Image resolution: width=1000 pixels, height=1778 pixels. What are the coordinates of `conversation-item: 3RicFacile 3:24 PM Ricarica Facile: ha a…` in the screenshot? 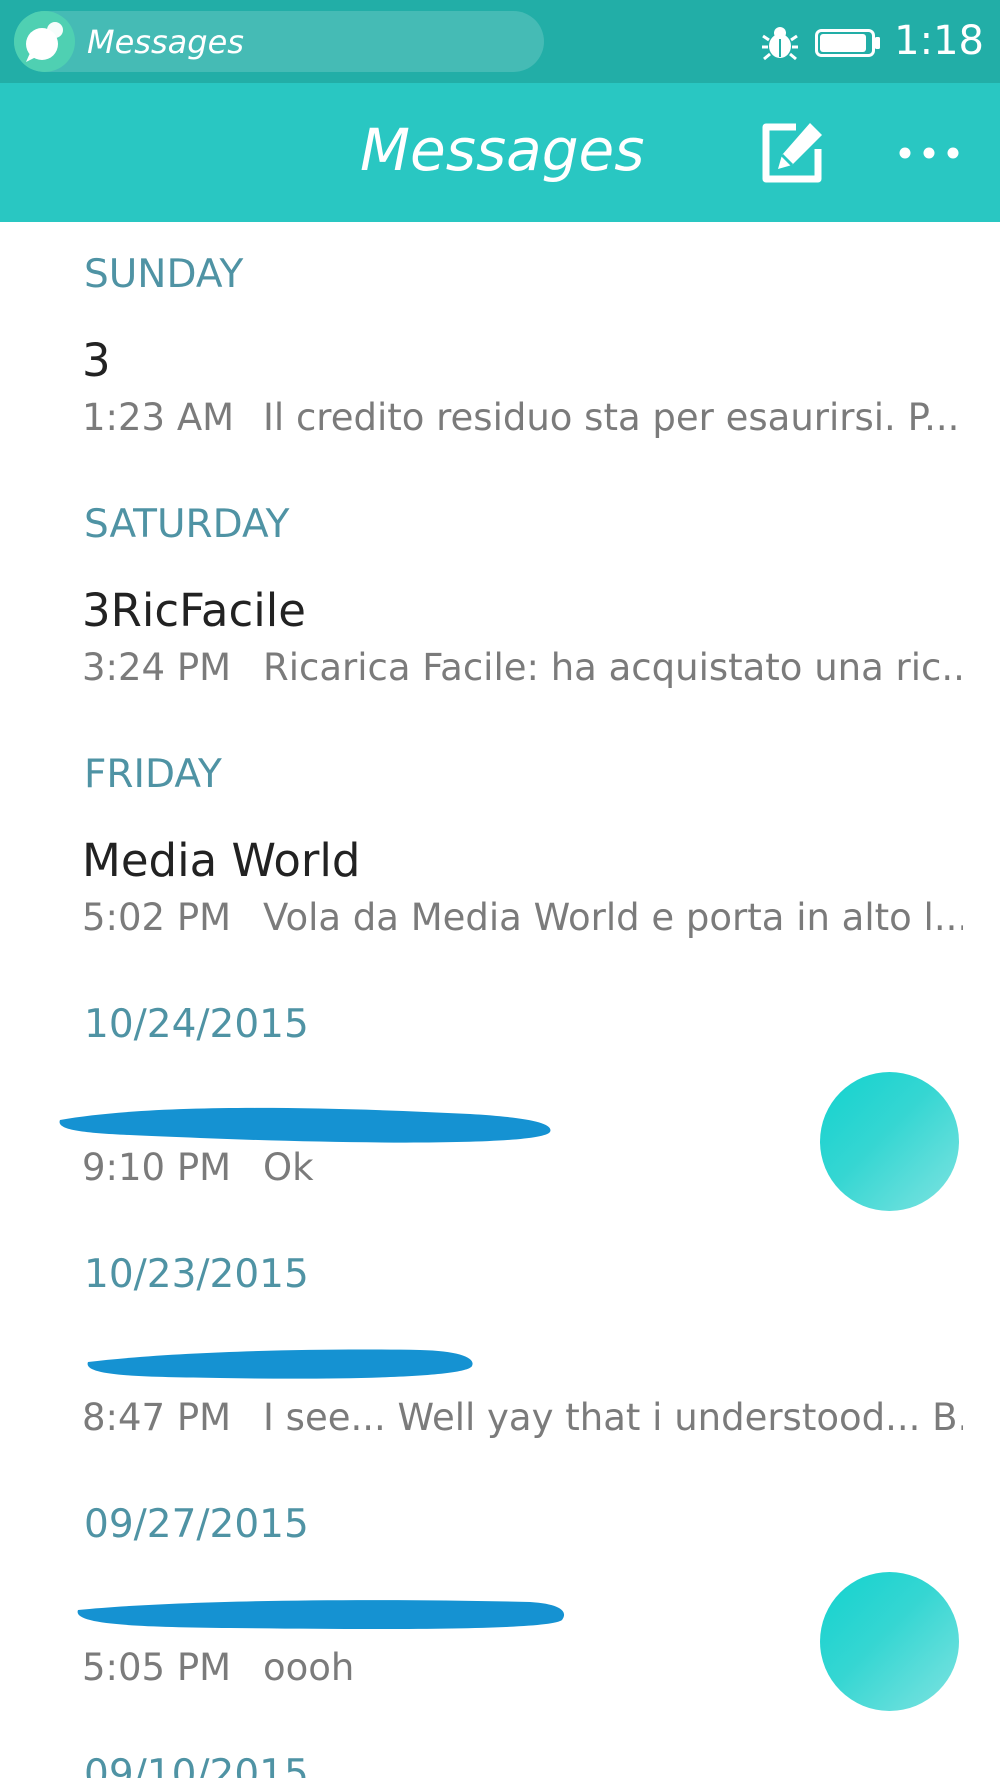 It's located at (500, 674).